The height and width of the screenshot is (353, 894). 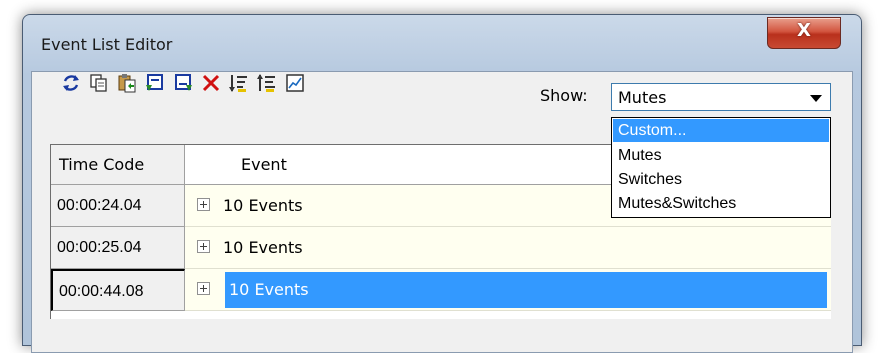 What do you see at coordinates (107, 44) in the screenshot?
I see `window-title: Event List Editor` at bounding box center [107, 44].